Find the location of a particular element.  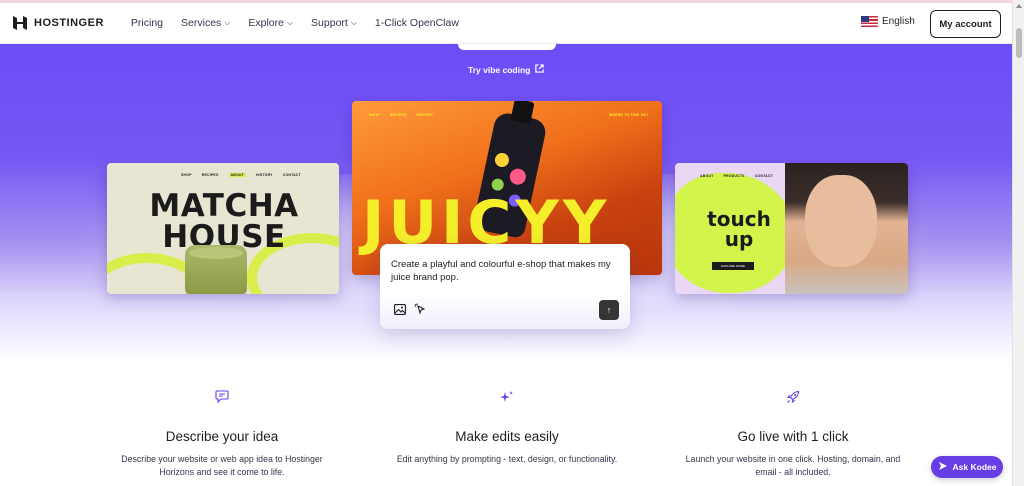

kodee-sparkle-icon is located at coordinates (943, 467).